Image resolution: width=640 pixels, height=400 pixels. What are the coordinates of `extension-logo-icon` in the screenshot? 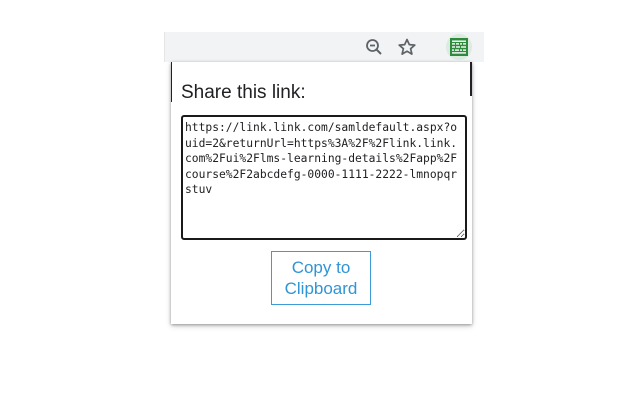 It's located at (459, 47).